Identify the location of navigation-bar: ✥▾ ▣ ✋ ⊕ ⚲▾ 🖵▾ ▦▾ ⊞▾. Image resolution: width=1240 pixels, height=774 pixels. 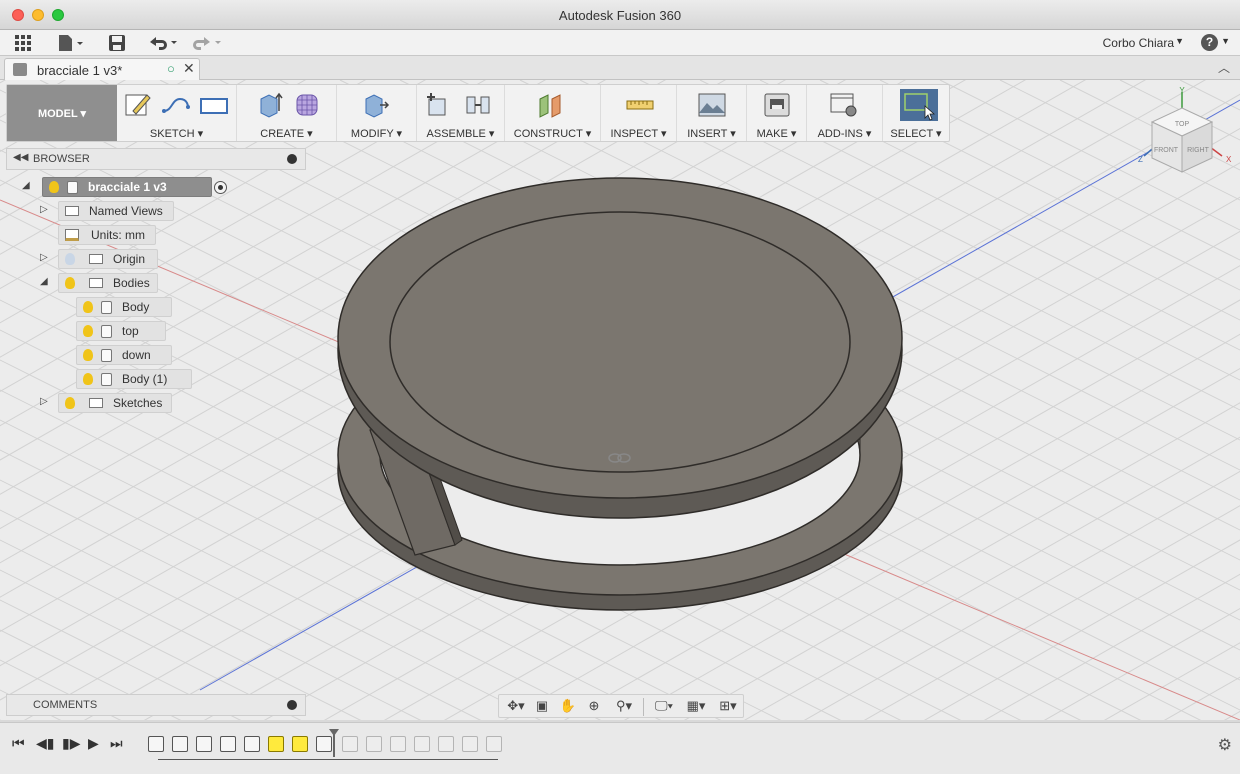
(621, 706).